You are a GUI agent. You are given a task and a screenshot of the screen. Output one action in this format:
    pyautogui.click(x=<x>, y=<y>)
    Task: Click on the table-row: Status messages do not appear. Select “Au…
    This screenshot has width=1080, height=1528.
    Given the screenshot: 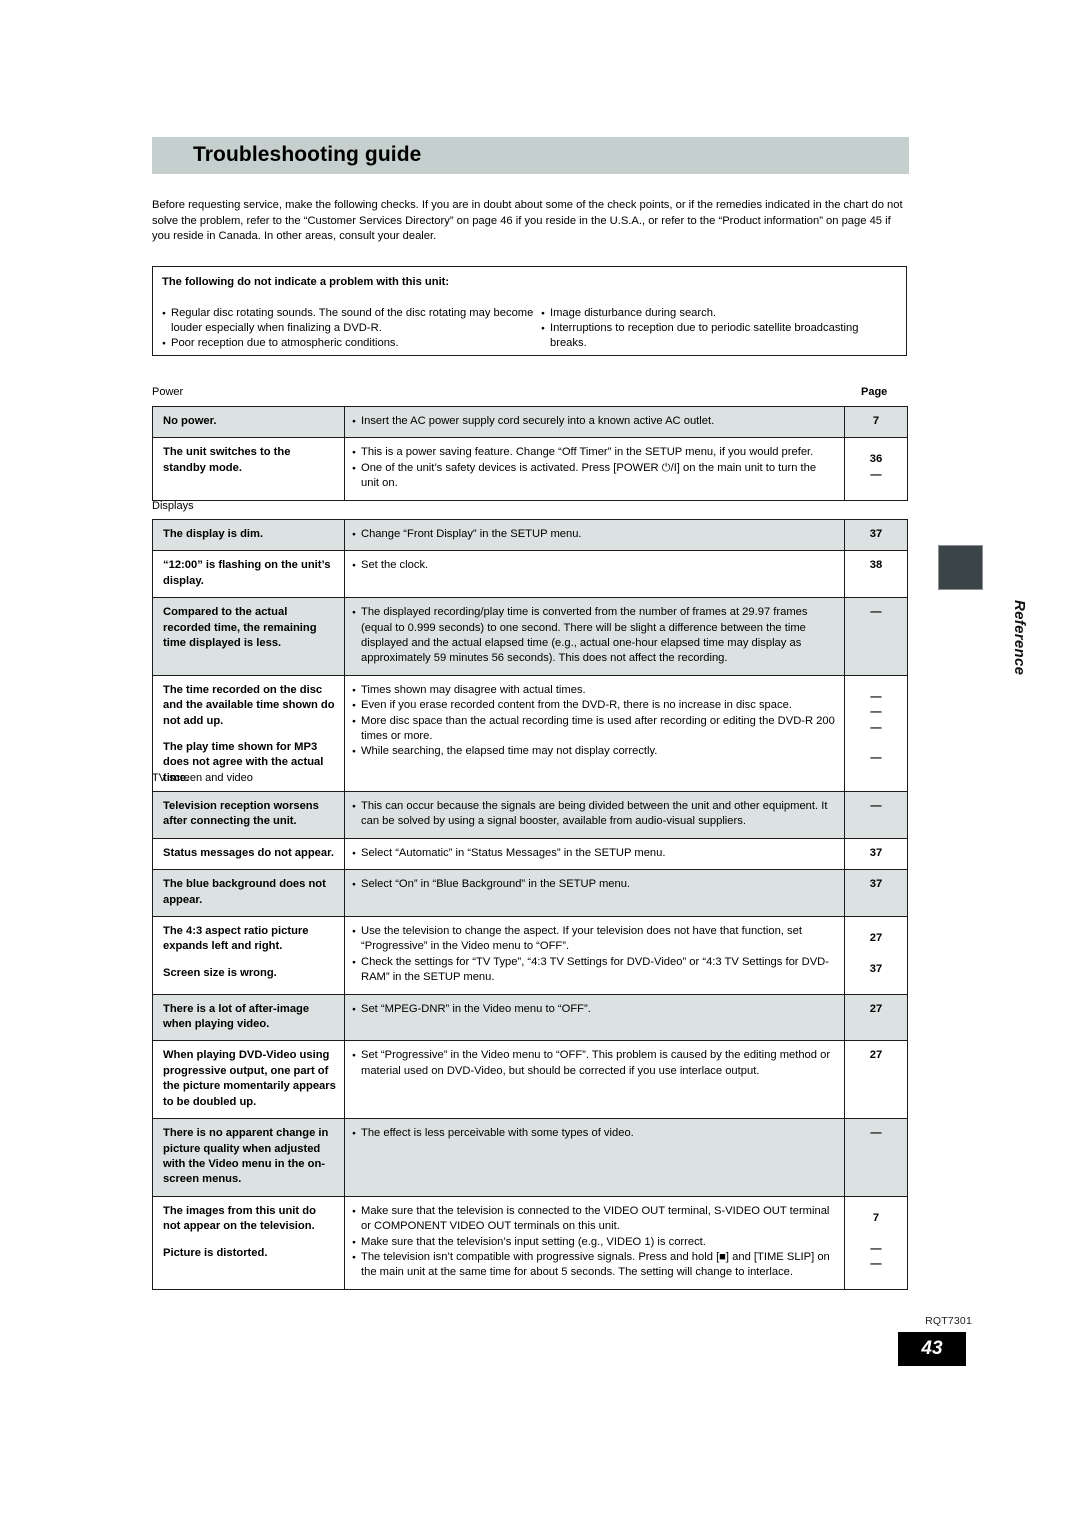 What is the action you would take?
    pyautogui.click(x=530, y=854)
    